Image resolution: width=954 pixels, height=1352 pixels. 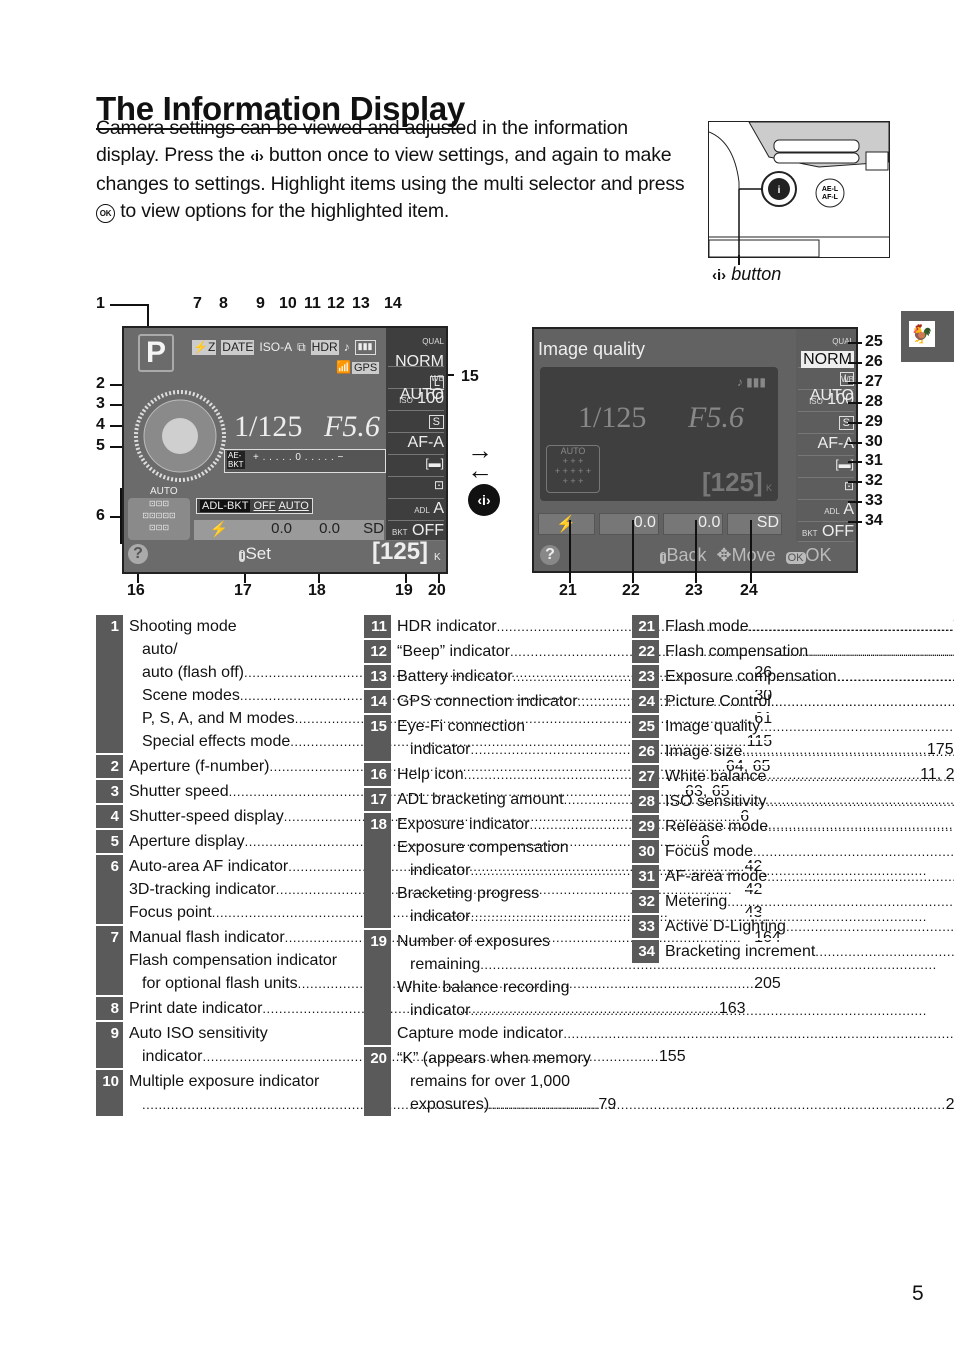 What do you see at coordinates (377, 987) in the screenshot?
I see `index-number: 19` at bounding box center [377, 987].